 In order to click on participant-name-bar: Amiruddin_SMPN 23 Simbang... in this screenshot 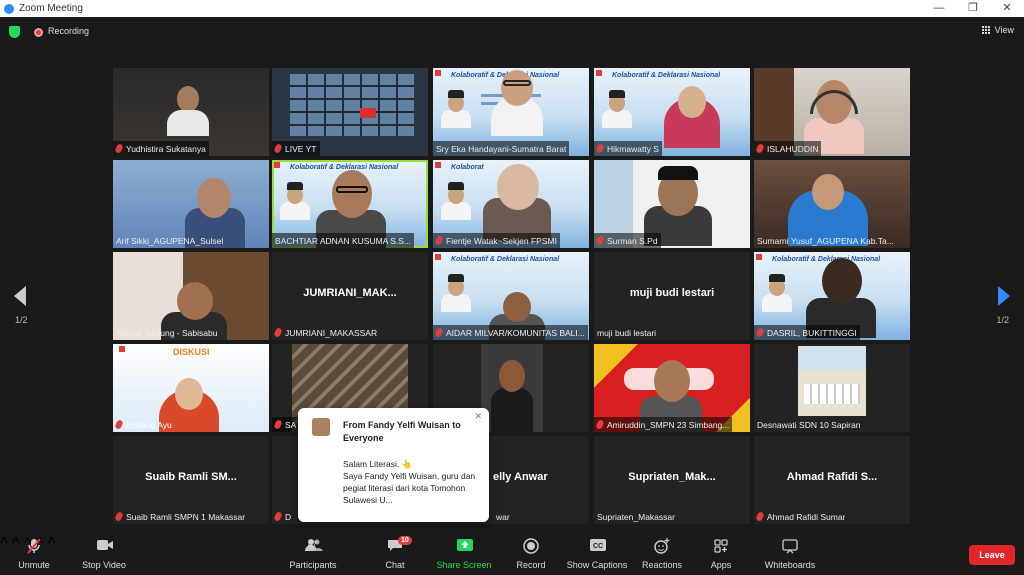, I will do `click(663, 424)`.